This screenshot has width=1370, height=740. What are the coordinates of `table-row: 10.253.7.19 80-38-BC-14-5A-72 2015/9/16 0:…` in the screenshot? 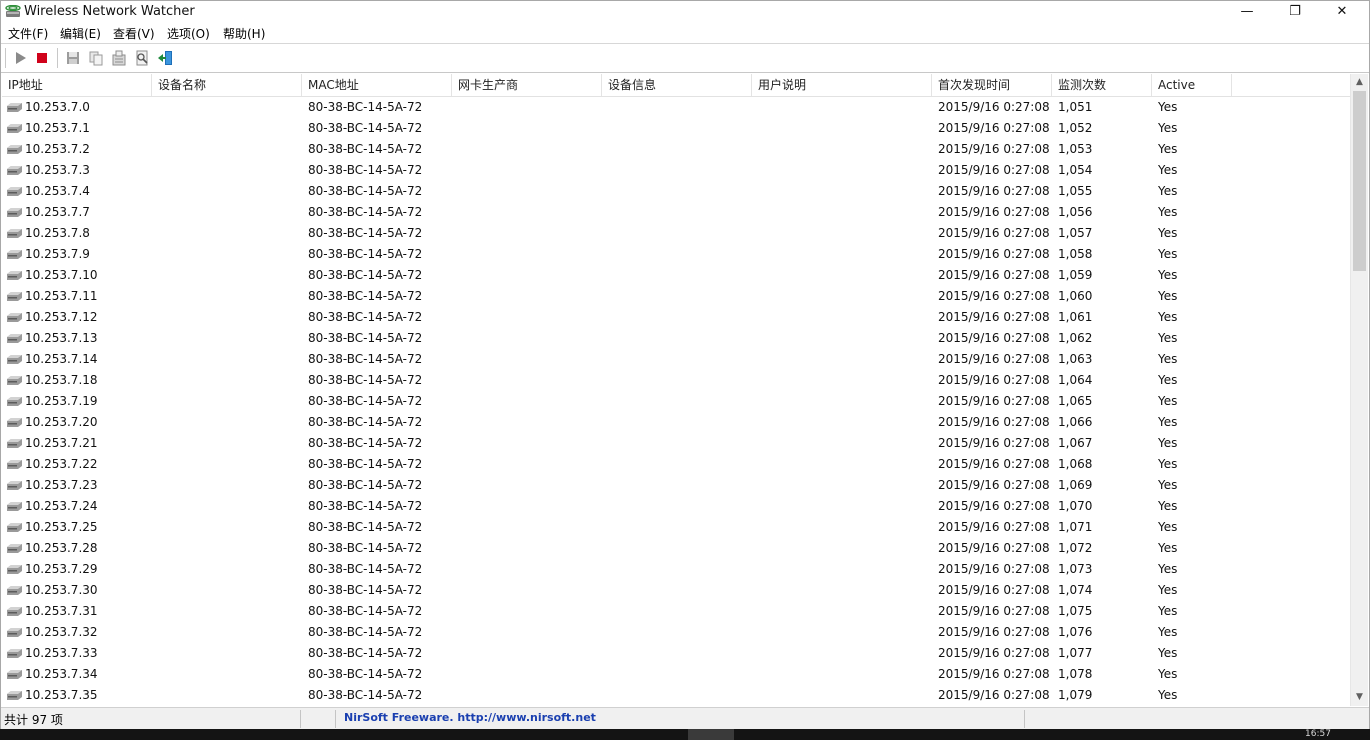 It's located at (676, 401).